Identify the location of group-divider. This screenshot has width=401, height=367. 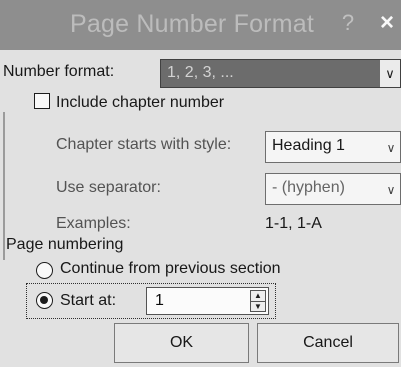
(4, 186).